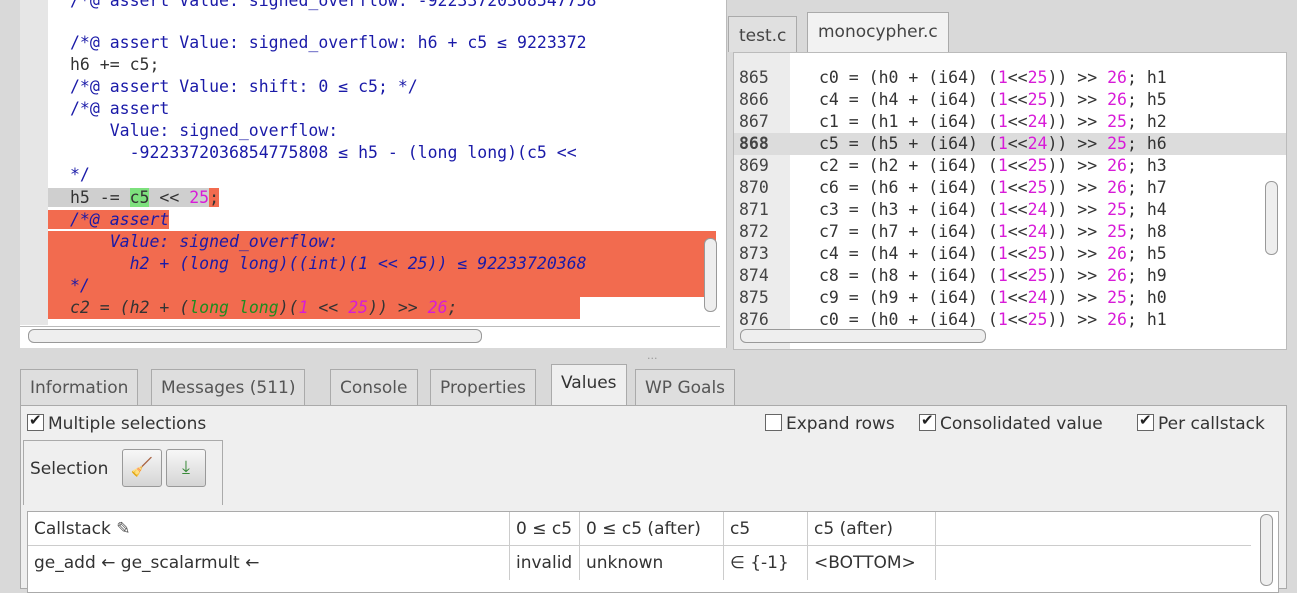  Describe the element at coordinates (545, 563) in the screenshot. I see `table-cell: invalid` at that location.